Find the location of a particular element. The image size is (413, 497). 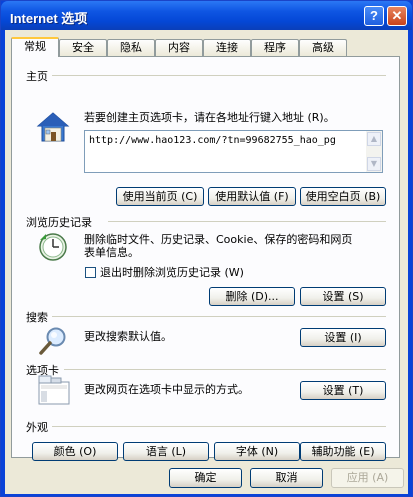

tab-privacy: 隐私 is located at coordinates (131, 47).